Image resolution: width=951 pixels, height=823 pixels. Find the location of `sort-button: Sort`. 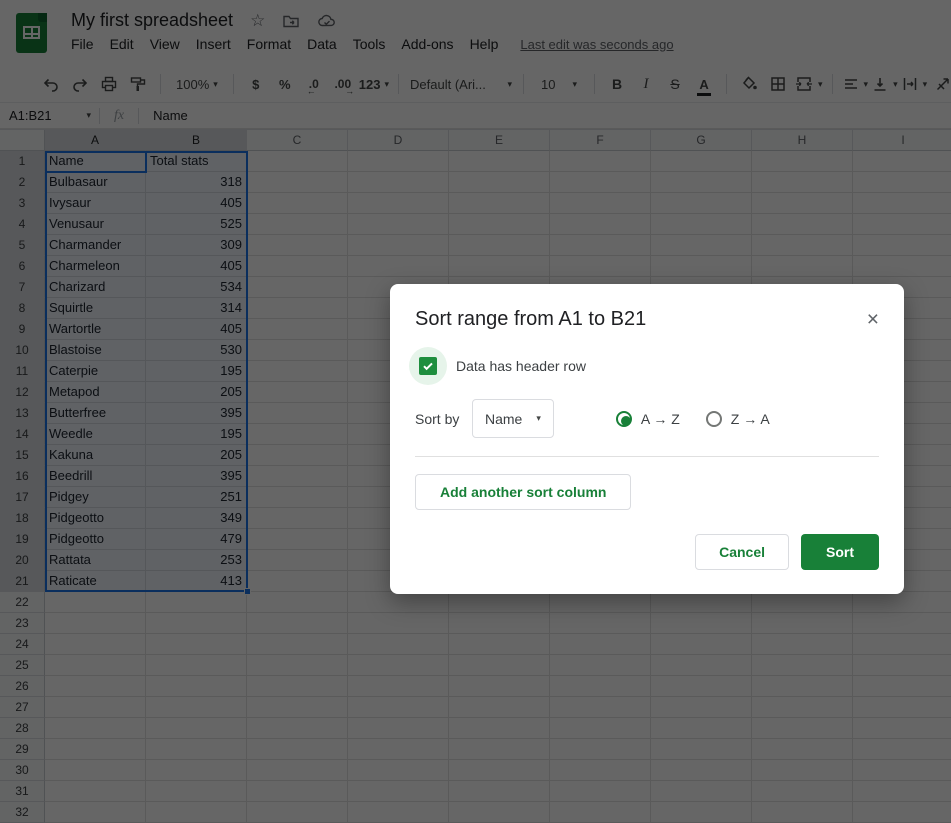

sort-button: Sort is located at coordinates (840, 552).